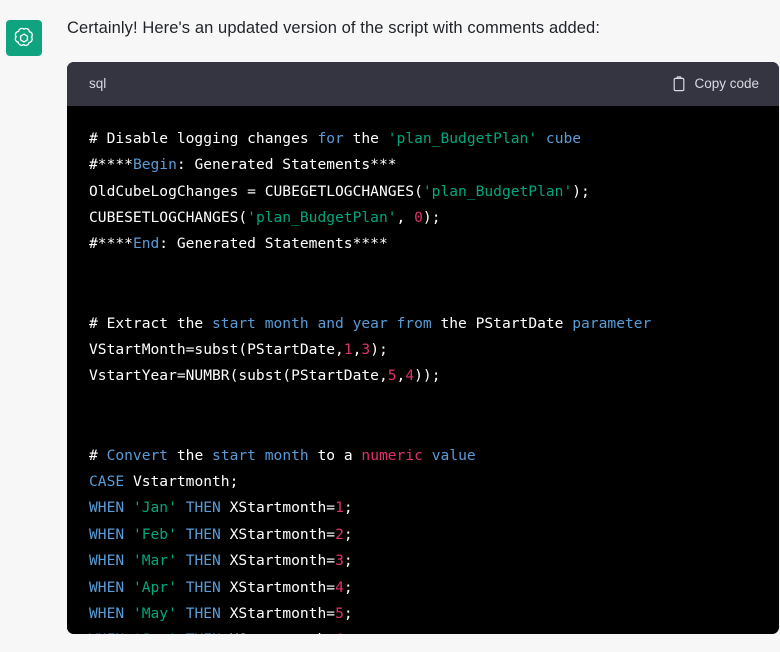  Describe the element at coordinates (423, 561) in the screenshot. I see `code-line: WHEN 'Mar' THEN XStartmonth=3;` at that location.